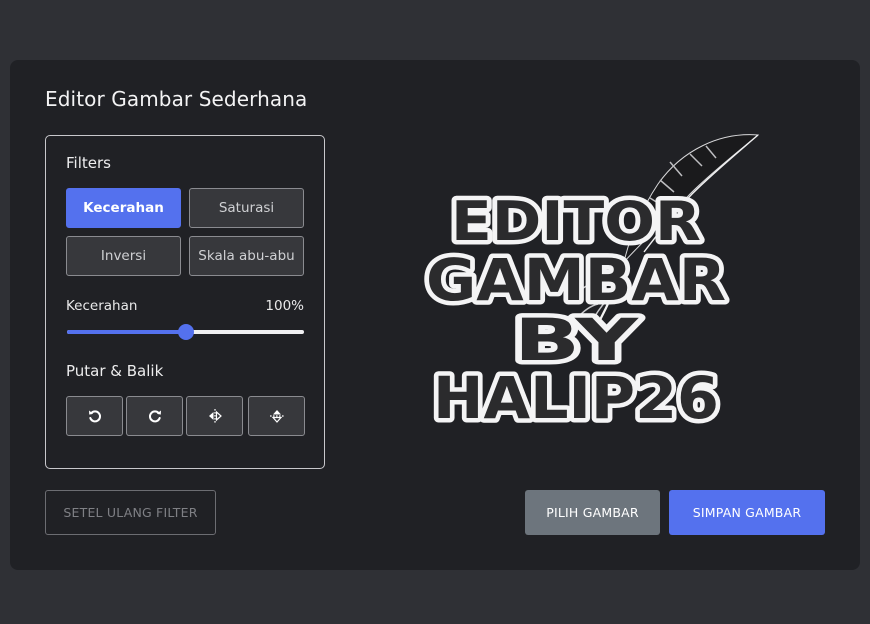 The height and width of the screenshot is (624, 870). Describe the element at coordinates (747, 512) in the screenshot. I see `save-image-button: SIMPAN GAMBAR` at that location.